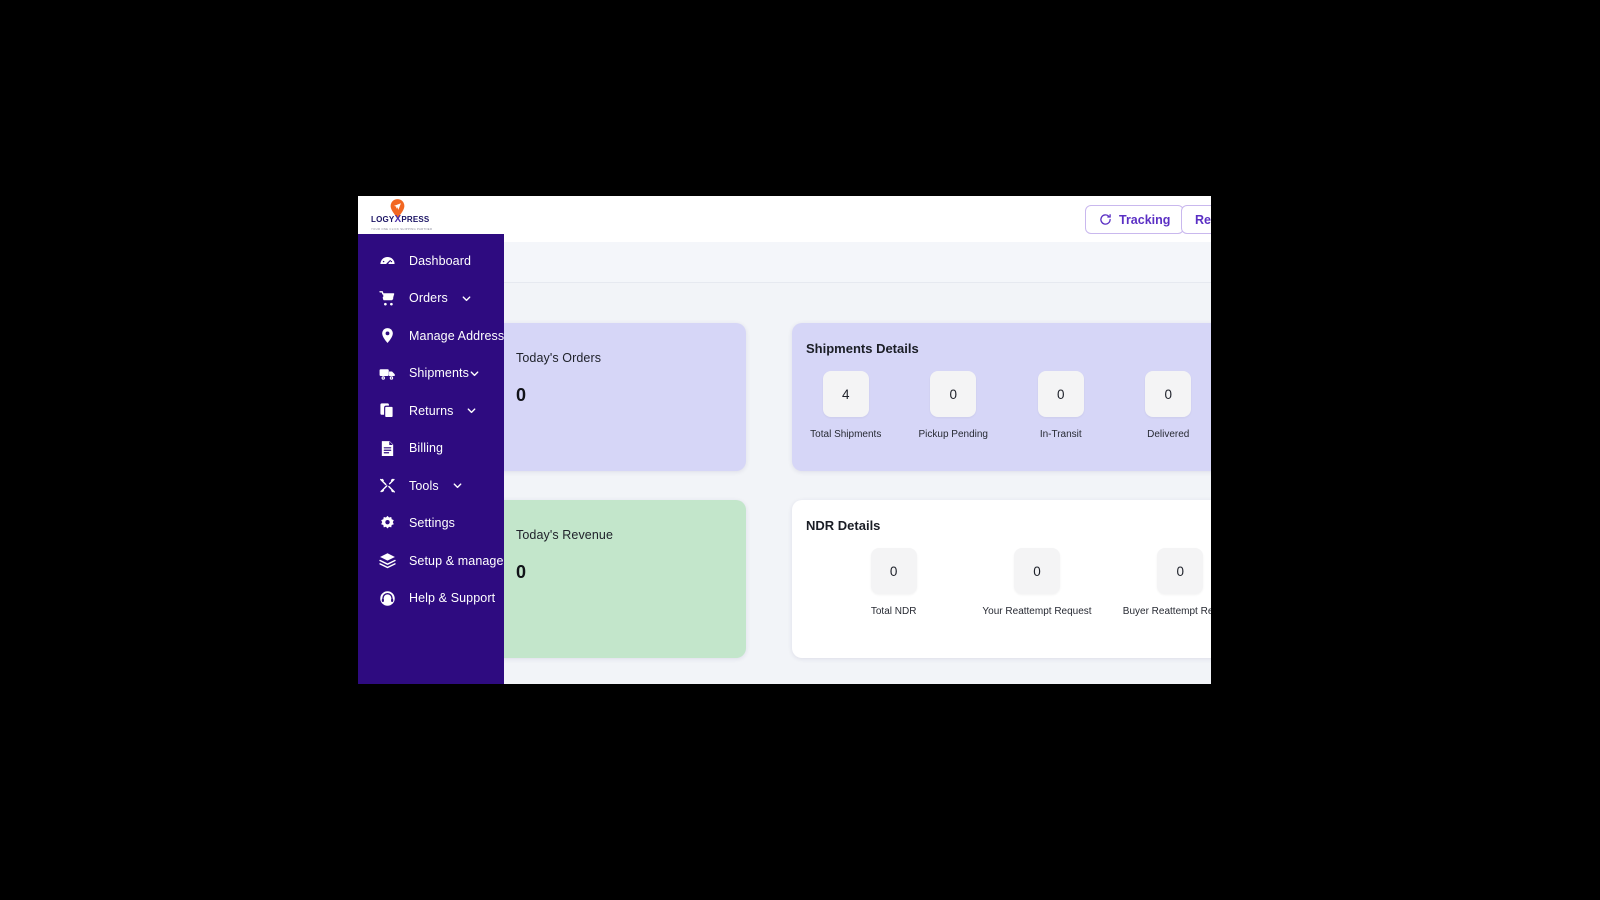 The image size is (1600, 900). I want to click on metric-buyer-reattempt-request: 0 Buyer Reattempt Request, so click(1160, 582).